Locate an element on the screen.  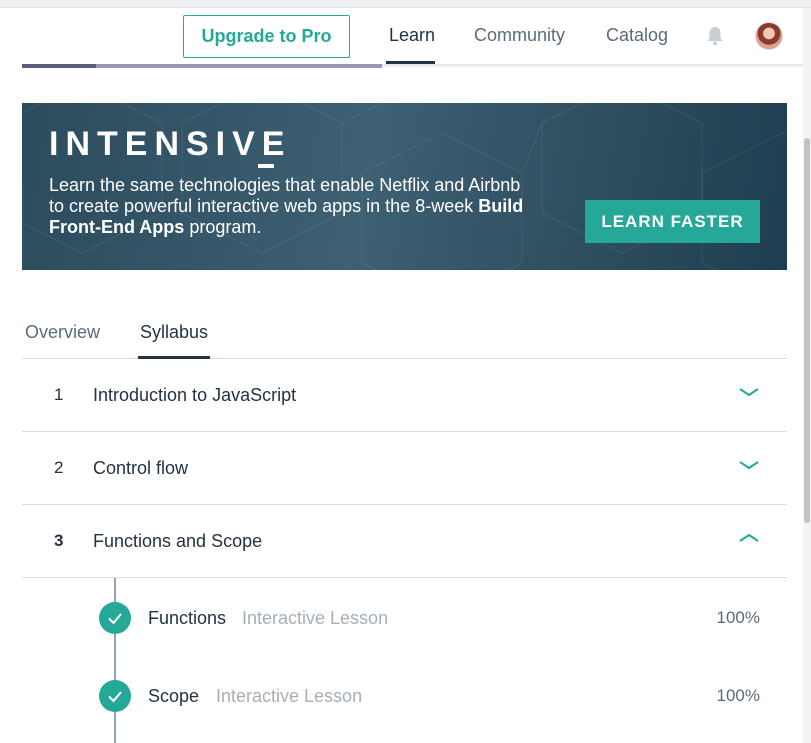
avatar is located at coordinates (769, 36).